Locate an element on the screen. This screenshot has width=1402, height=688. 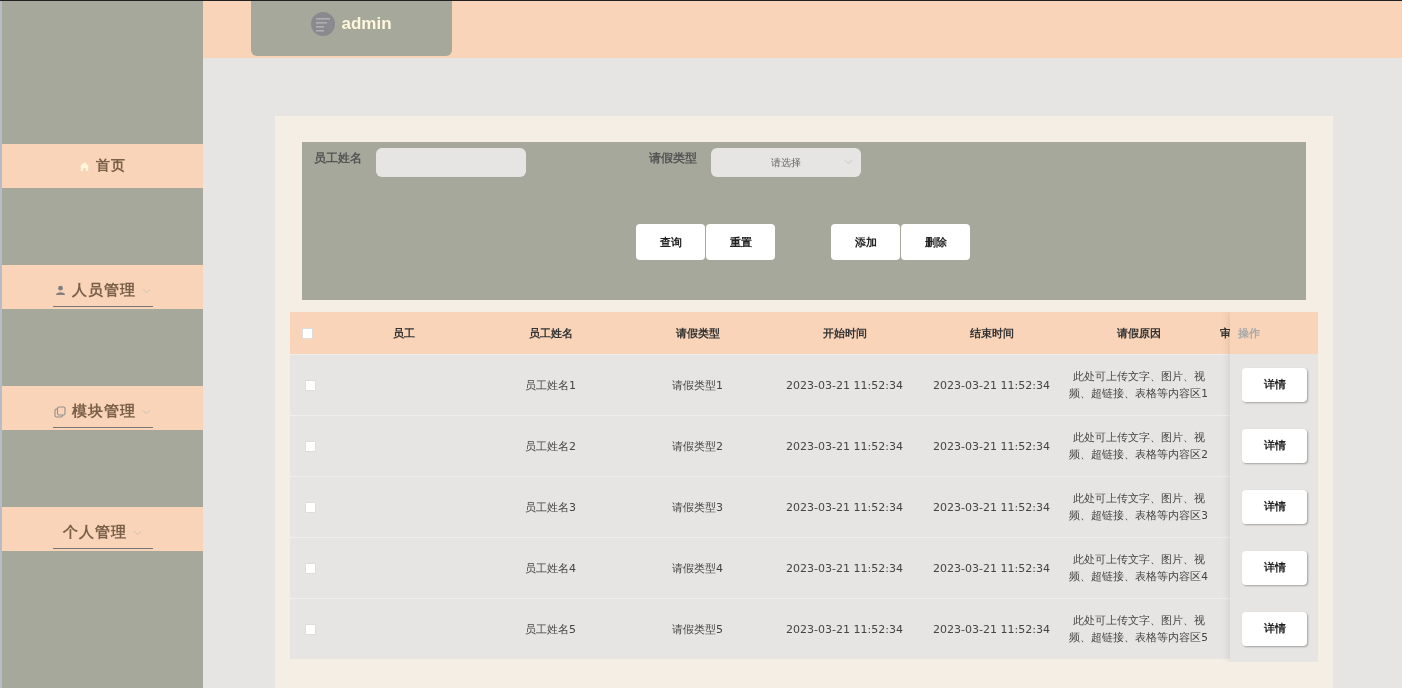
username: admin is located at coordinates (366, 23).